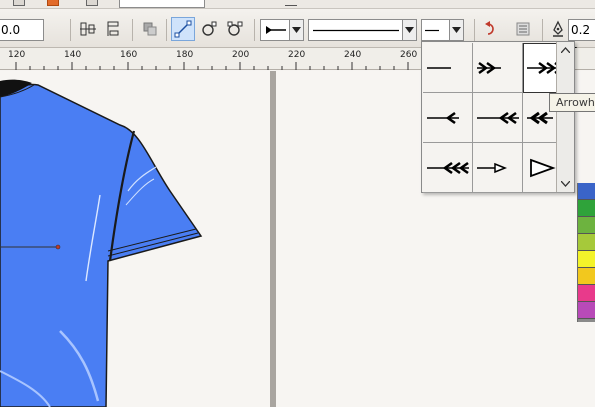 The height and width of the screenshot is (407, 595). I want to click on arrow-left-single-icon, so click(442, 117).